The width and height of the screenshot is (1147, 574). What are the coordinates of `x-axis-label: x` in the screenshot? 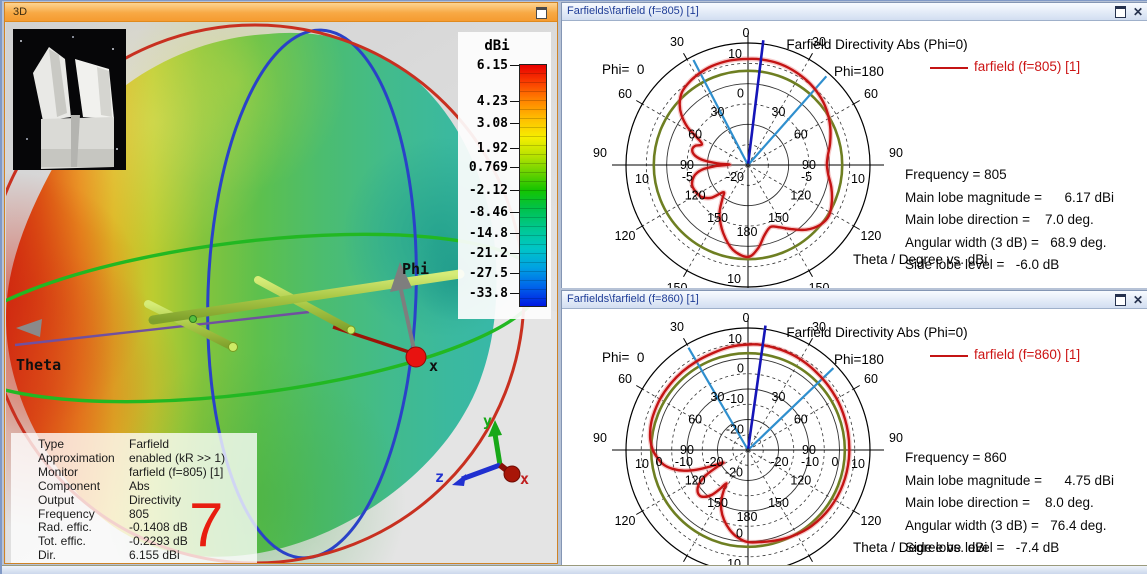 It's located at (433, 366).